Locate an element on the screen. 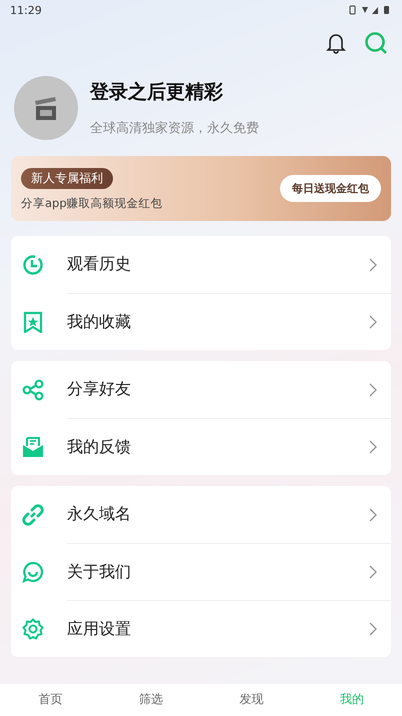  status-time: 11:29 is located at coordinates (26, 10).